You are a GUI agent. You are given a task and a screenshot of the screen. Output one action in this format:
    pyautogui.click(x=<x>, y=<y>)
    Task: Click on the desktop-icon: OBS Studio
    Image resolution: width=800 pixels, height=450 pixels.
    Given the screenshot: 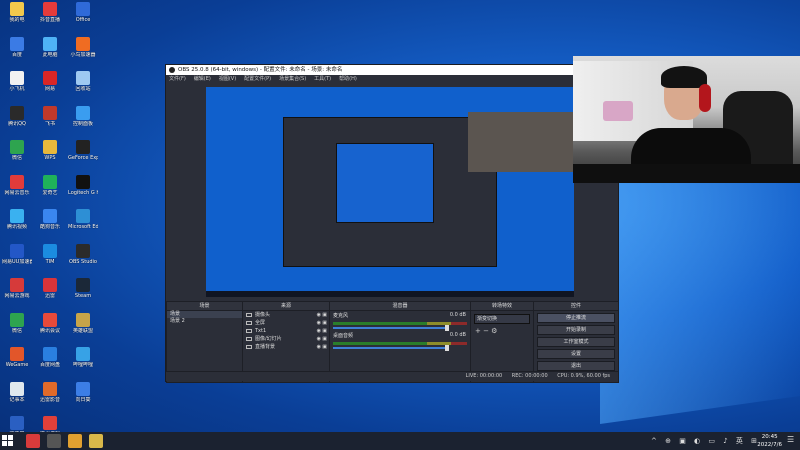 What is the action you would take?
    pyautogui.click(x=83, y=260)
    